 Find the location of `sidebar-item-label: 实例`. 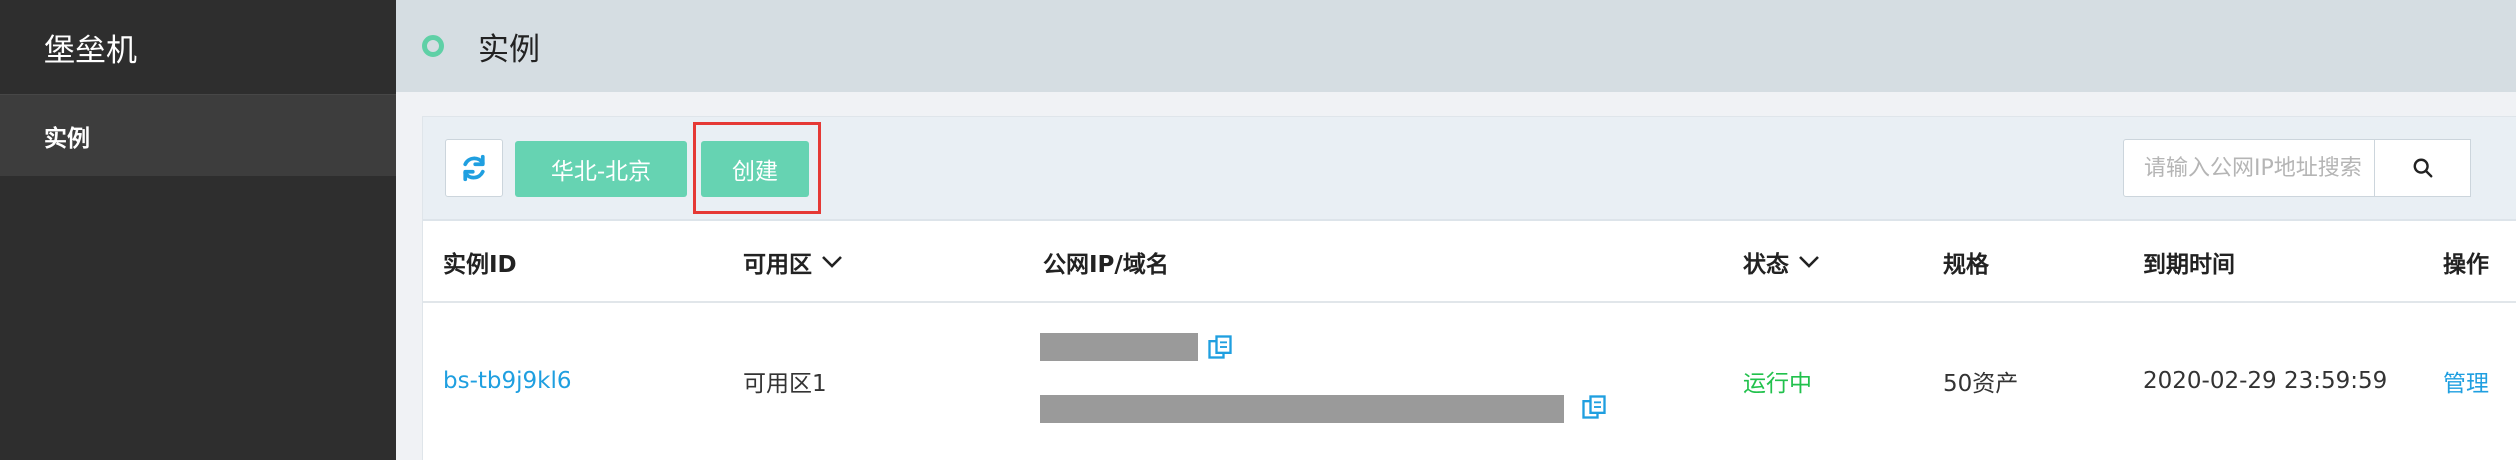

sidebar-item-label: 实例 is located at coordinates (67, 138).